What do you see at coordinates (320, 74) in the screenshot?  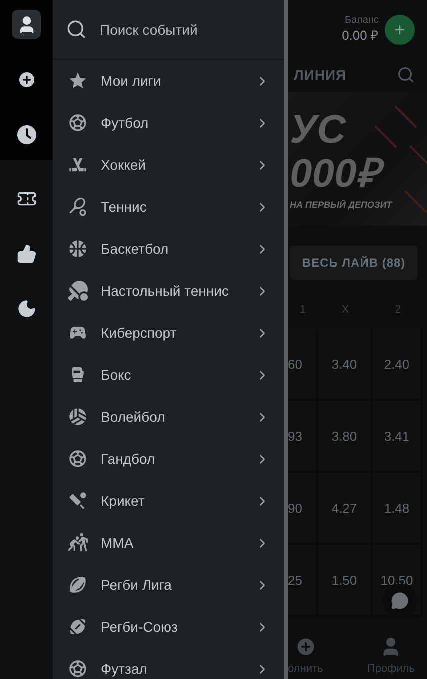 I see `line-tab: ЛИНИЯ` at bounding box center [320, 74].